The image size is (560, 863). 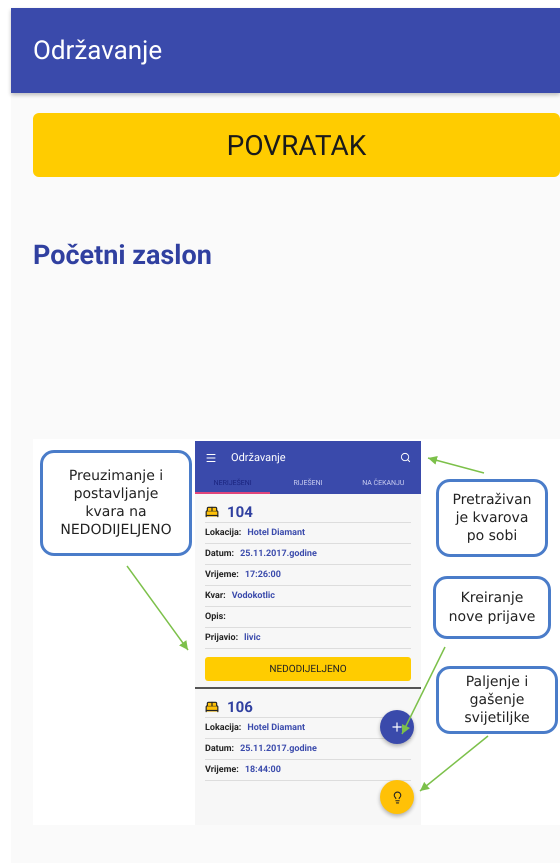 I want to click on field-value: 18:44:00, so click(x=262, y=770).